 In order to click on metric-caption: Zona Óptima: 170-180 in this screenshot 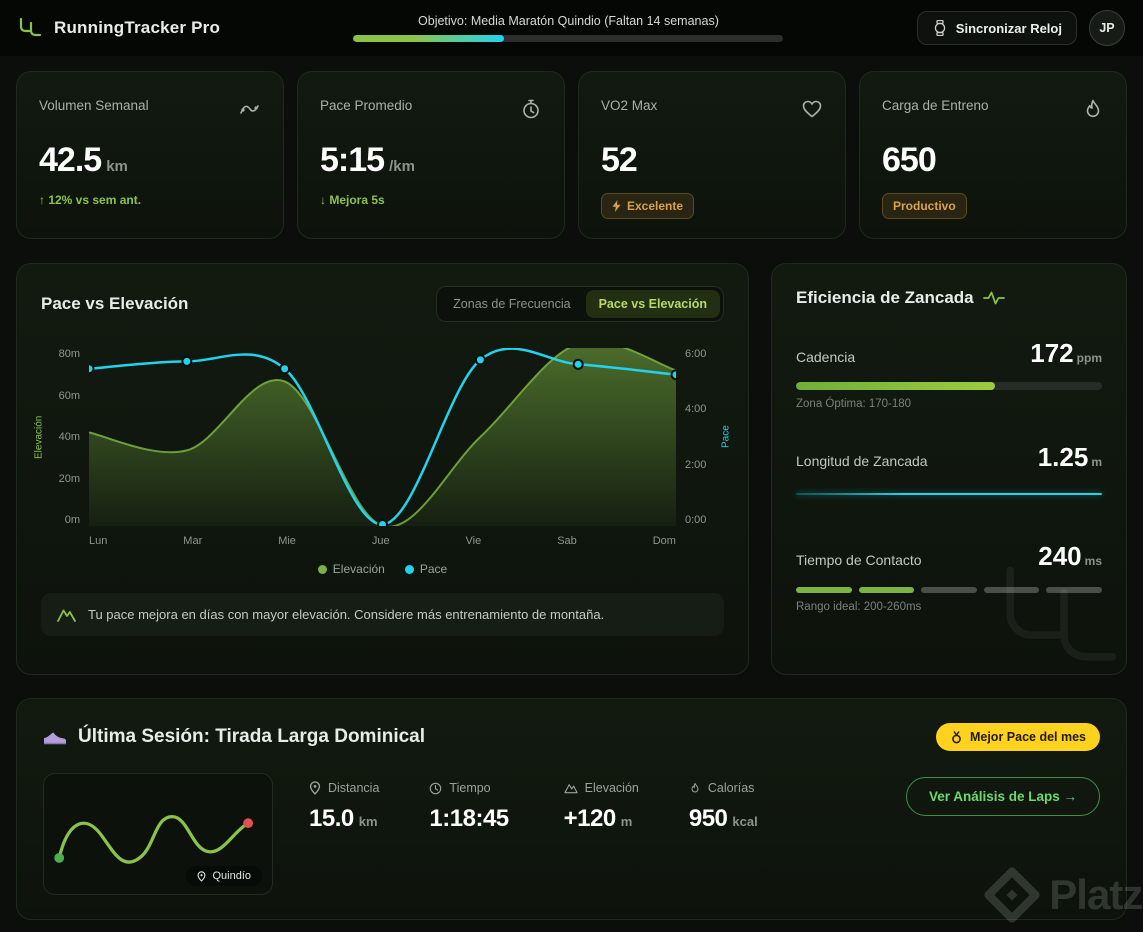, I will do `click(854, 404)`.